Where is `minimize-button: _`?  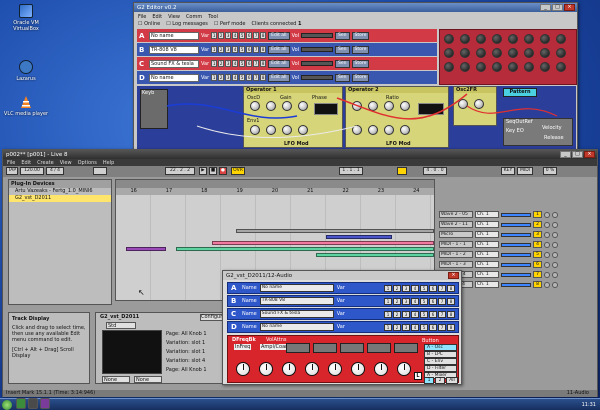
minimize-button: _ is located at coordinates (565, 154).